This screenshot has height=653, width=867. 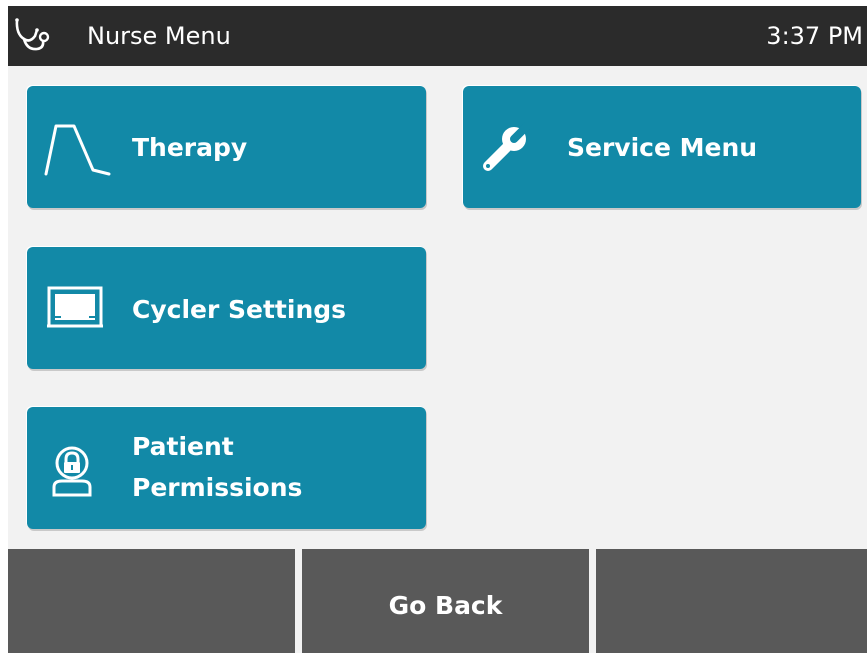 I want to click on service-menu-button: Service Menu, so click(x=662, y=147).